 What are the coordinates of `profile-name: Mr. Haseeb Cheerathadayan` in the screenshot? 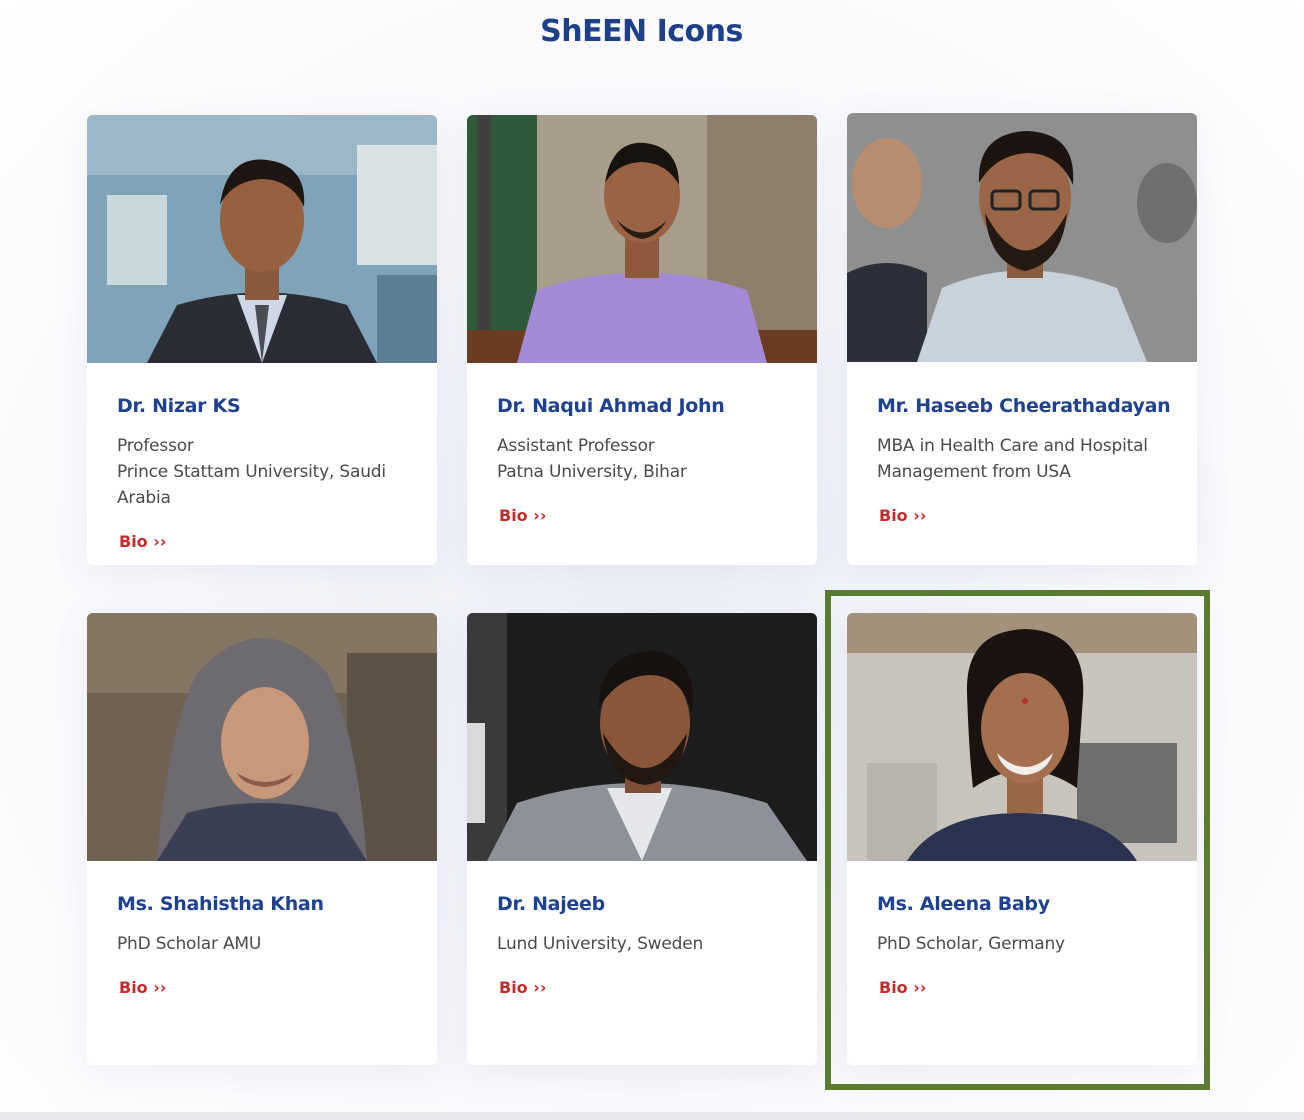 It's located at (1024, 406).